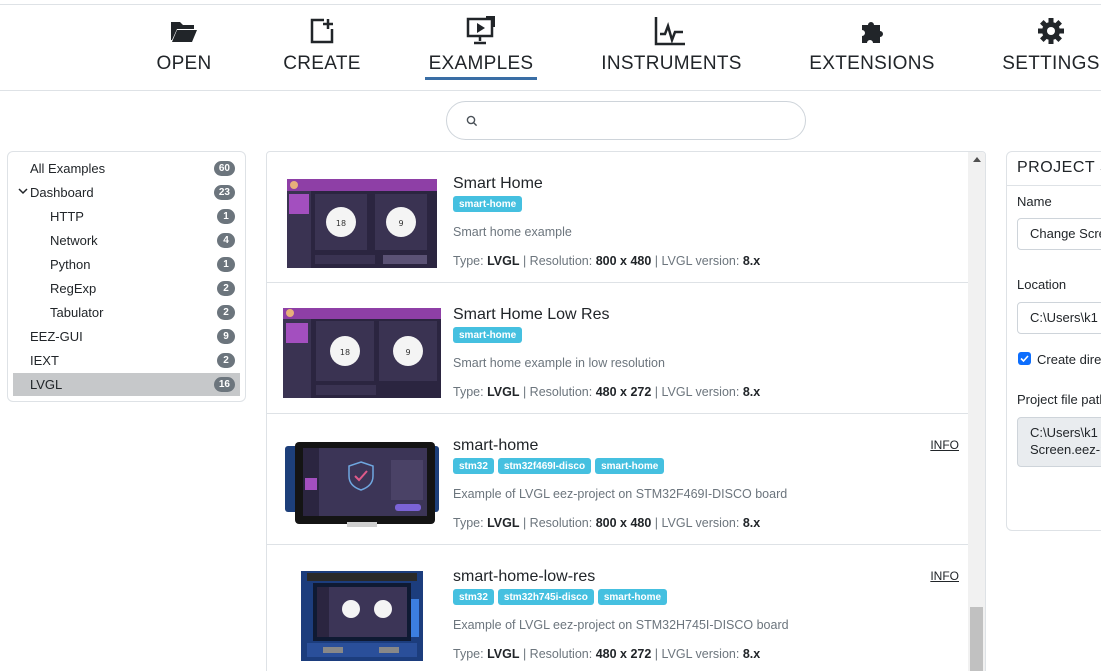 This screenshot has height=671, width=1101. I want to click on tree-item-regexp: RegExp 2, so click(126, 288).